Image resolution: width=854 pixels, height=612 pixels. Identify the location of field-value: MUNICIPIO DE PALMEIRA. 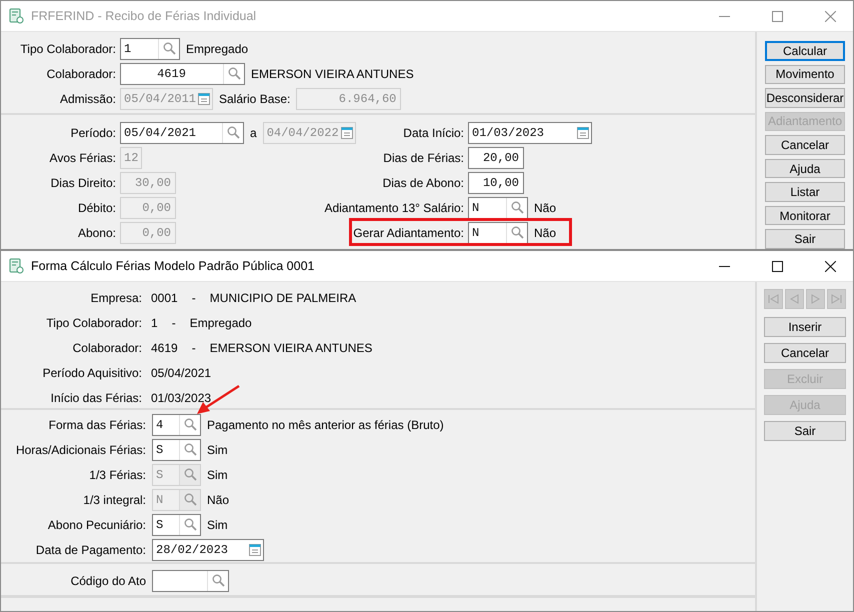
(283, 297).